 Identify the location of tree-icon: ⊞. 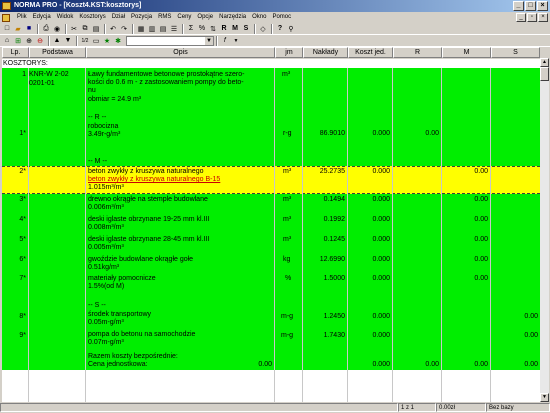
(18, 41).